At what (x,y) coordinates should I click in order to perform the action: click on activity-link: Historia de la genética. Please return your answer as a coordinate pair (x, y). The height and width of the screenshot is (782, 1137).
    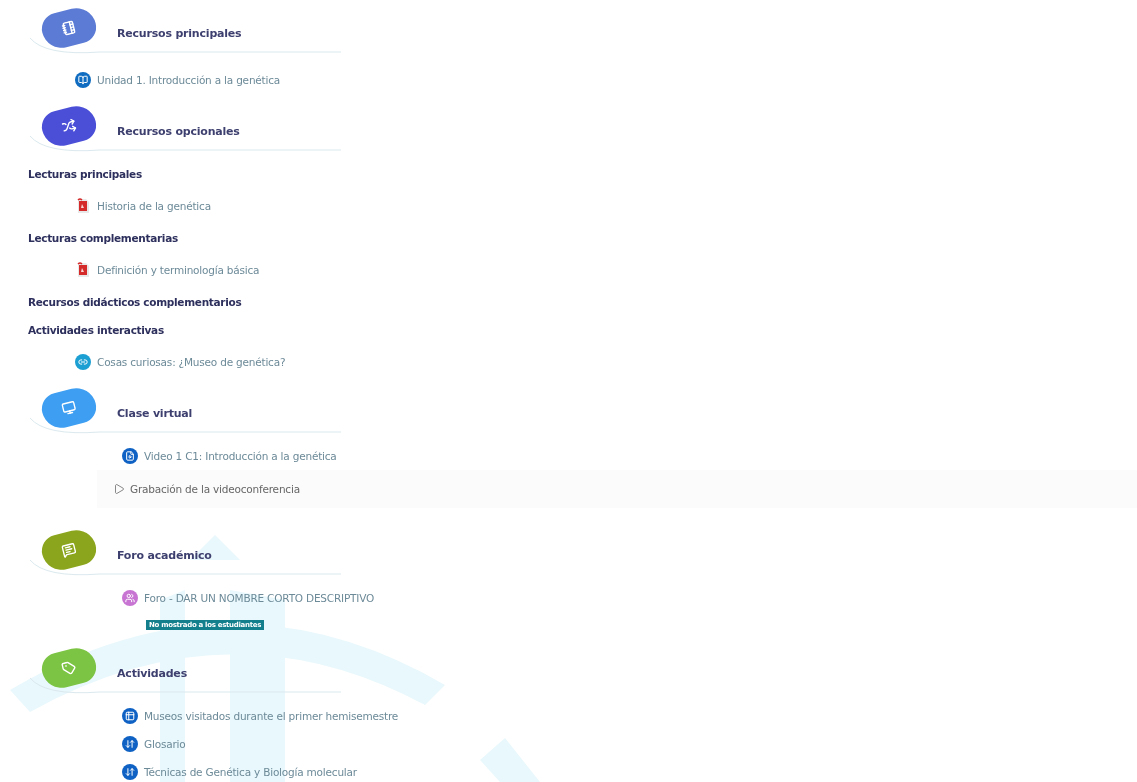
    Looking at the image, I should click on (154, 206).